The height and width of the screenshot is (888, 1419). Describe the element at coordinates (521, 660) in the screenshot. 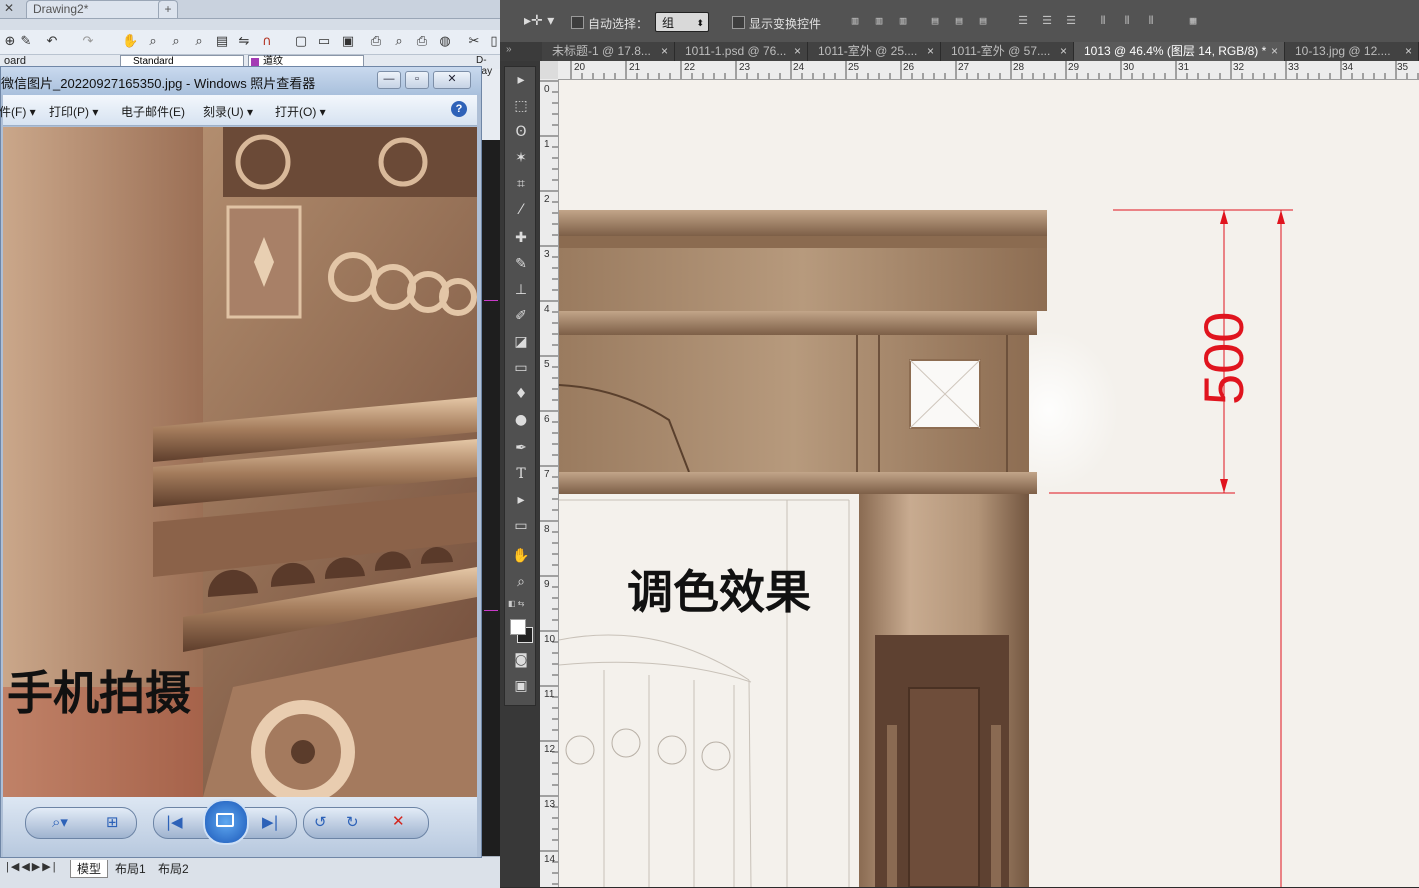

I see `quick-mask-icon: ◙` at that location.